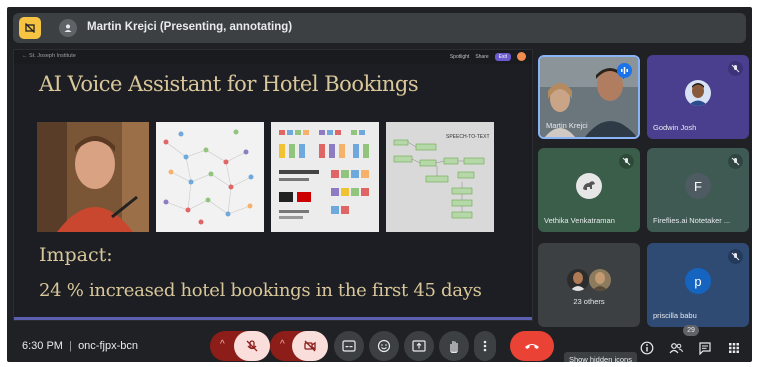  What do you see at coordinates (675, 127) in the screenshot?
I see `participant-name: Godwin Josh` at bounding box center [675, 127].